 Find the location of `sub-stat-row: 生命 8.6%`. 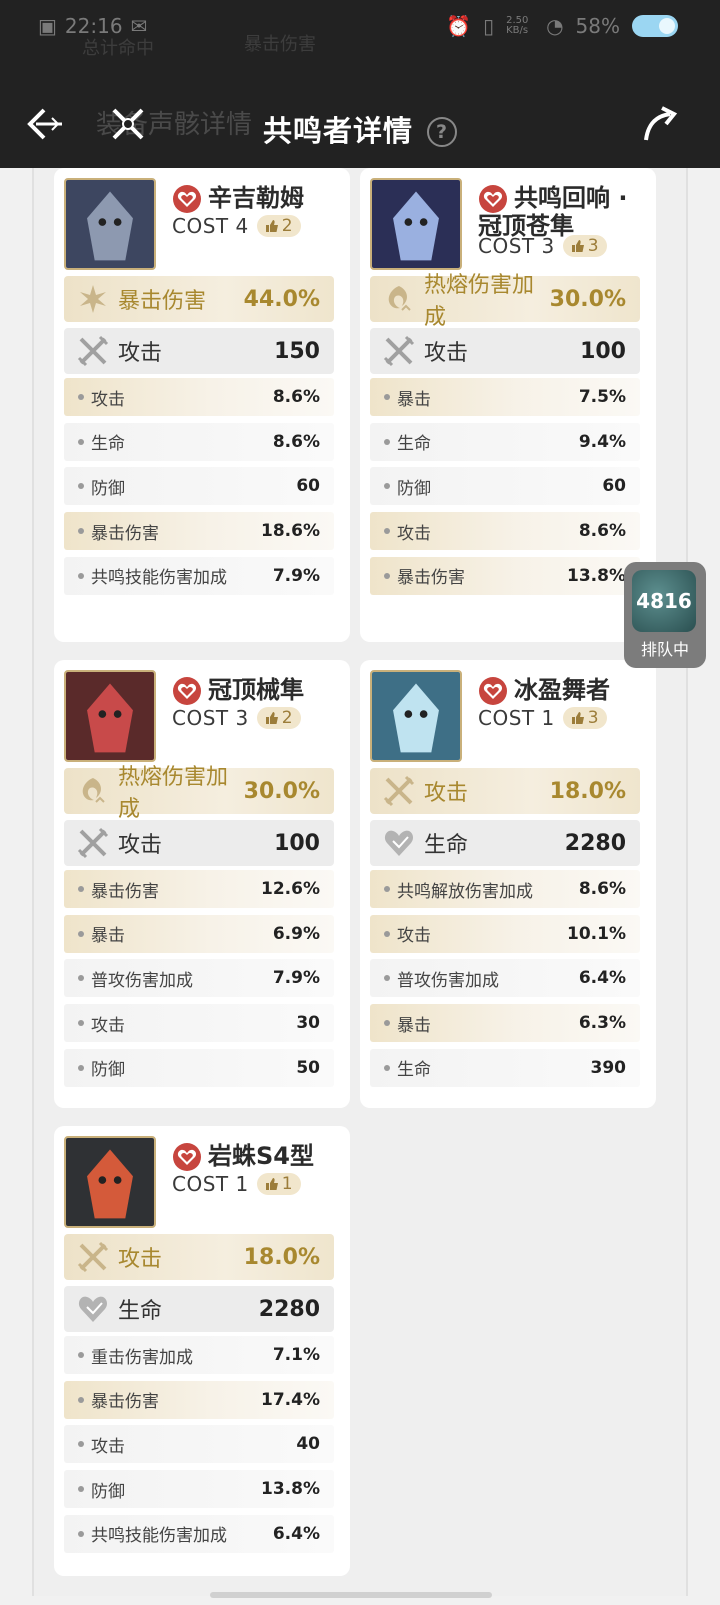

sub-stat-row: 生命 8.6% is located at coordinates (199, 441).